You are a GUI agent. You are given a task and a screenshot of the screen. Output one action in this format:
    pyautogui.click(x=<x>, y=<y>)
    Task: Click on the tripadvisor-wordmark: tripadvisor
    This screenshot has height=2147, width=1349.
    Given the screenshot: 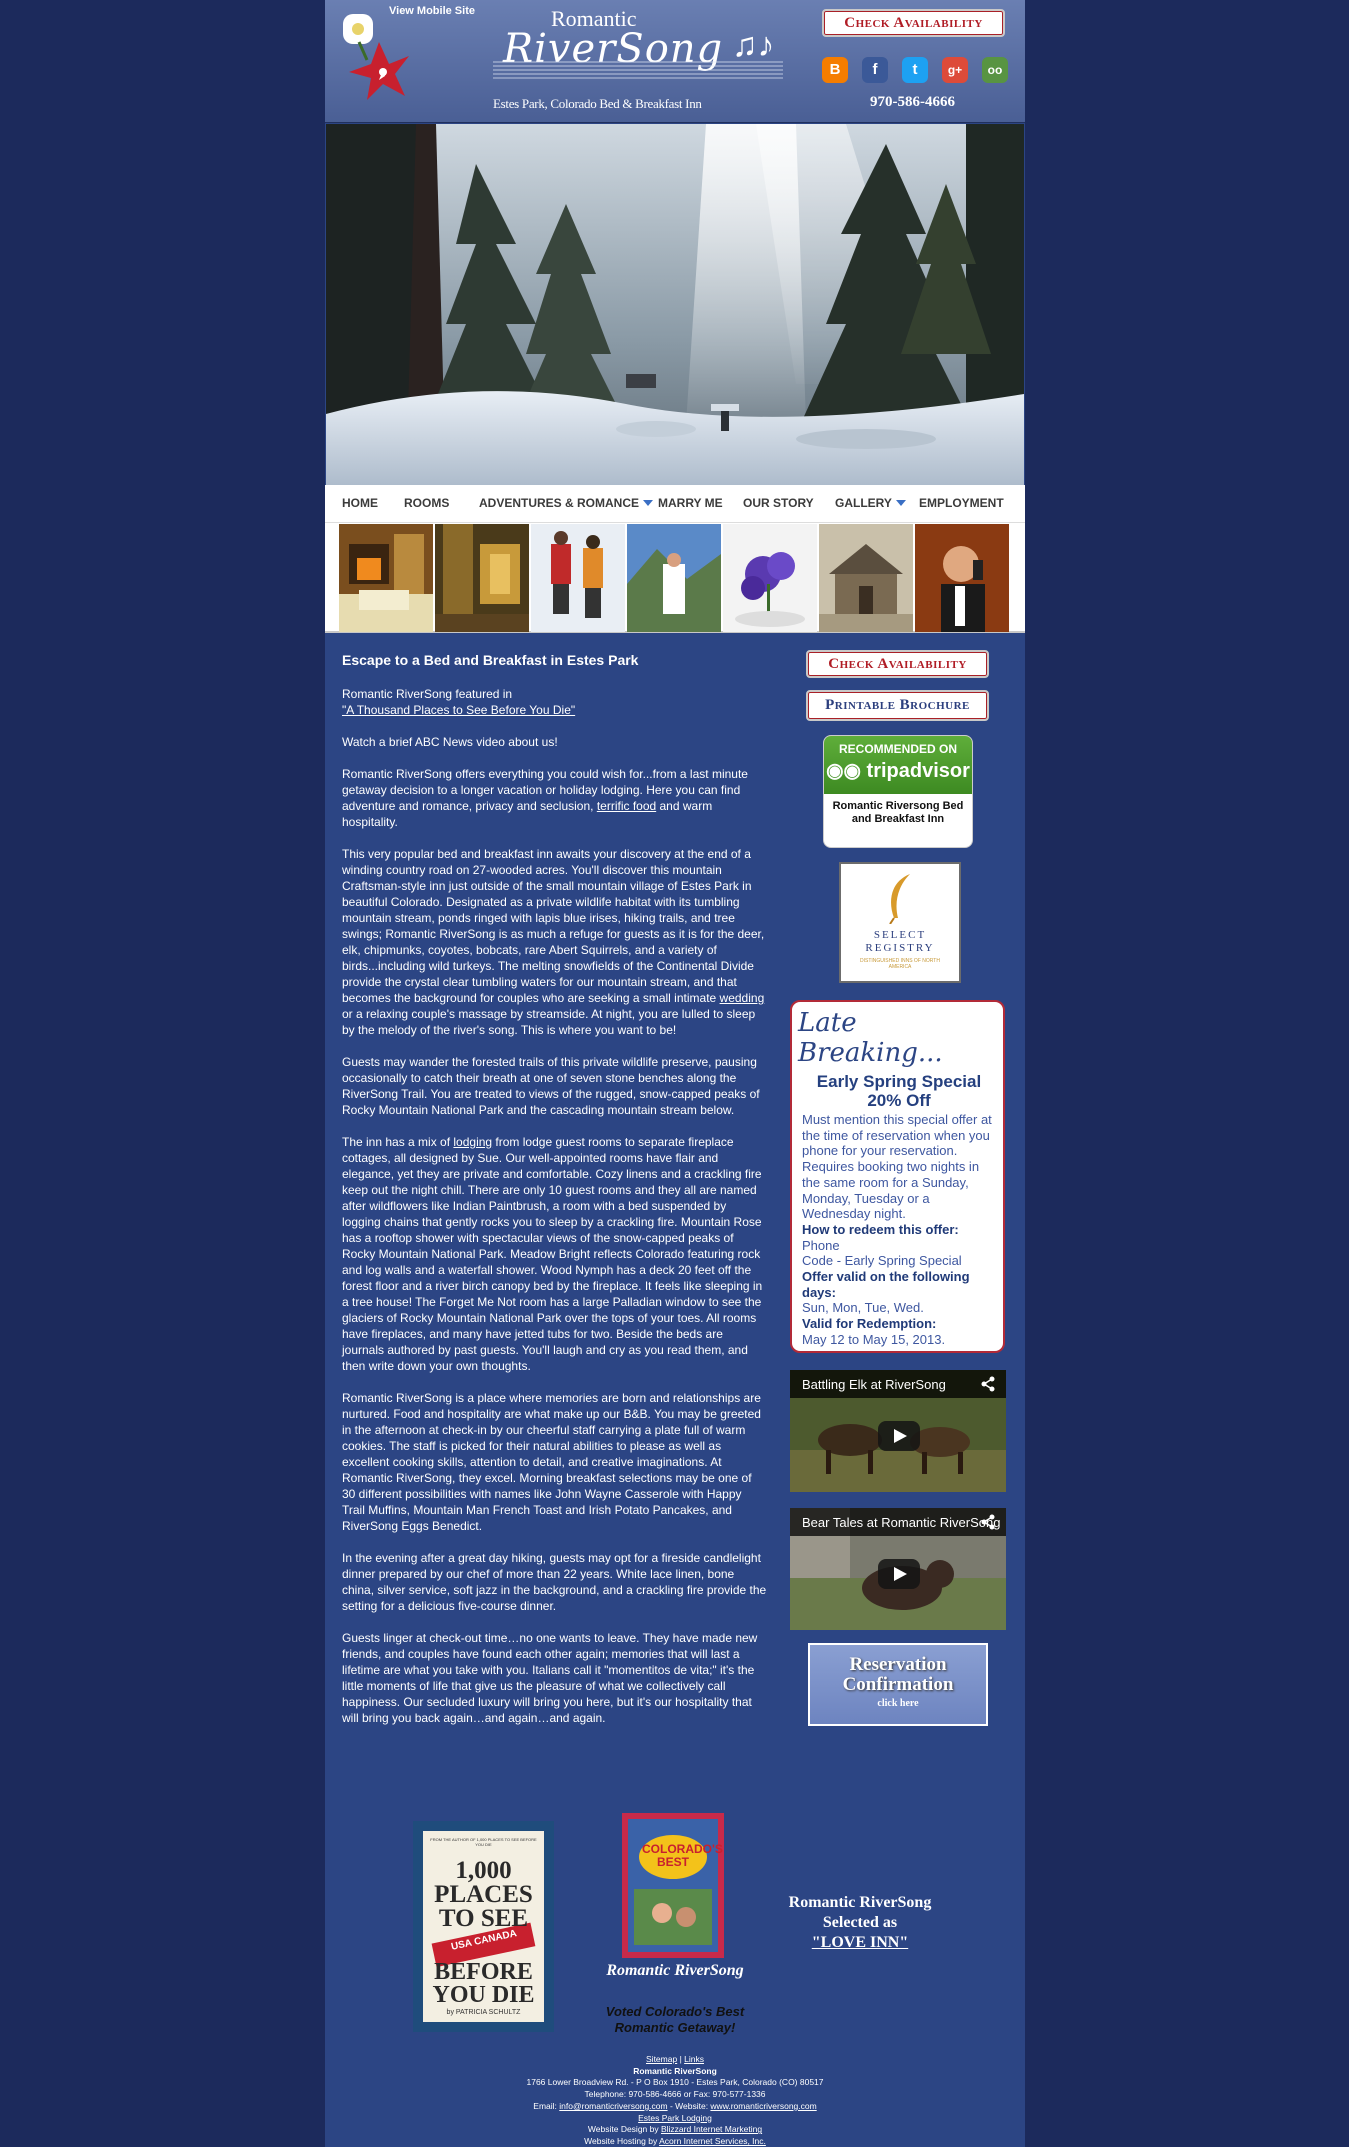 What is the action you would take?
    pyautogui.click(x=918, y=771)
    